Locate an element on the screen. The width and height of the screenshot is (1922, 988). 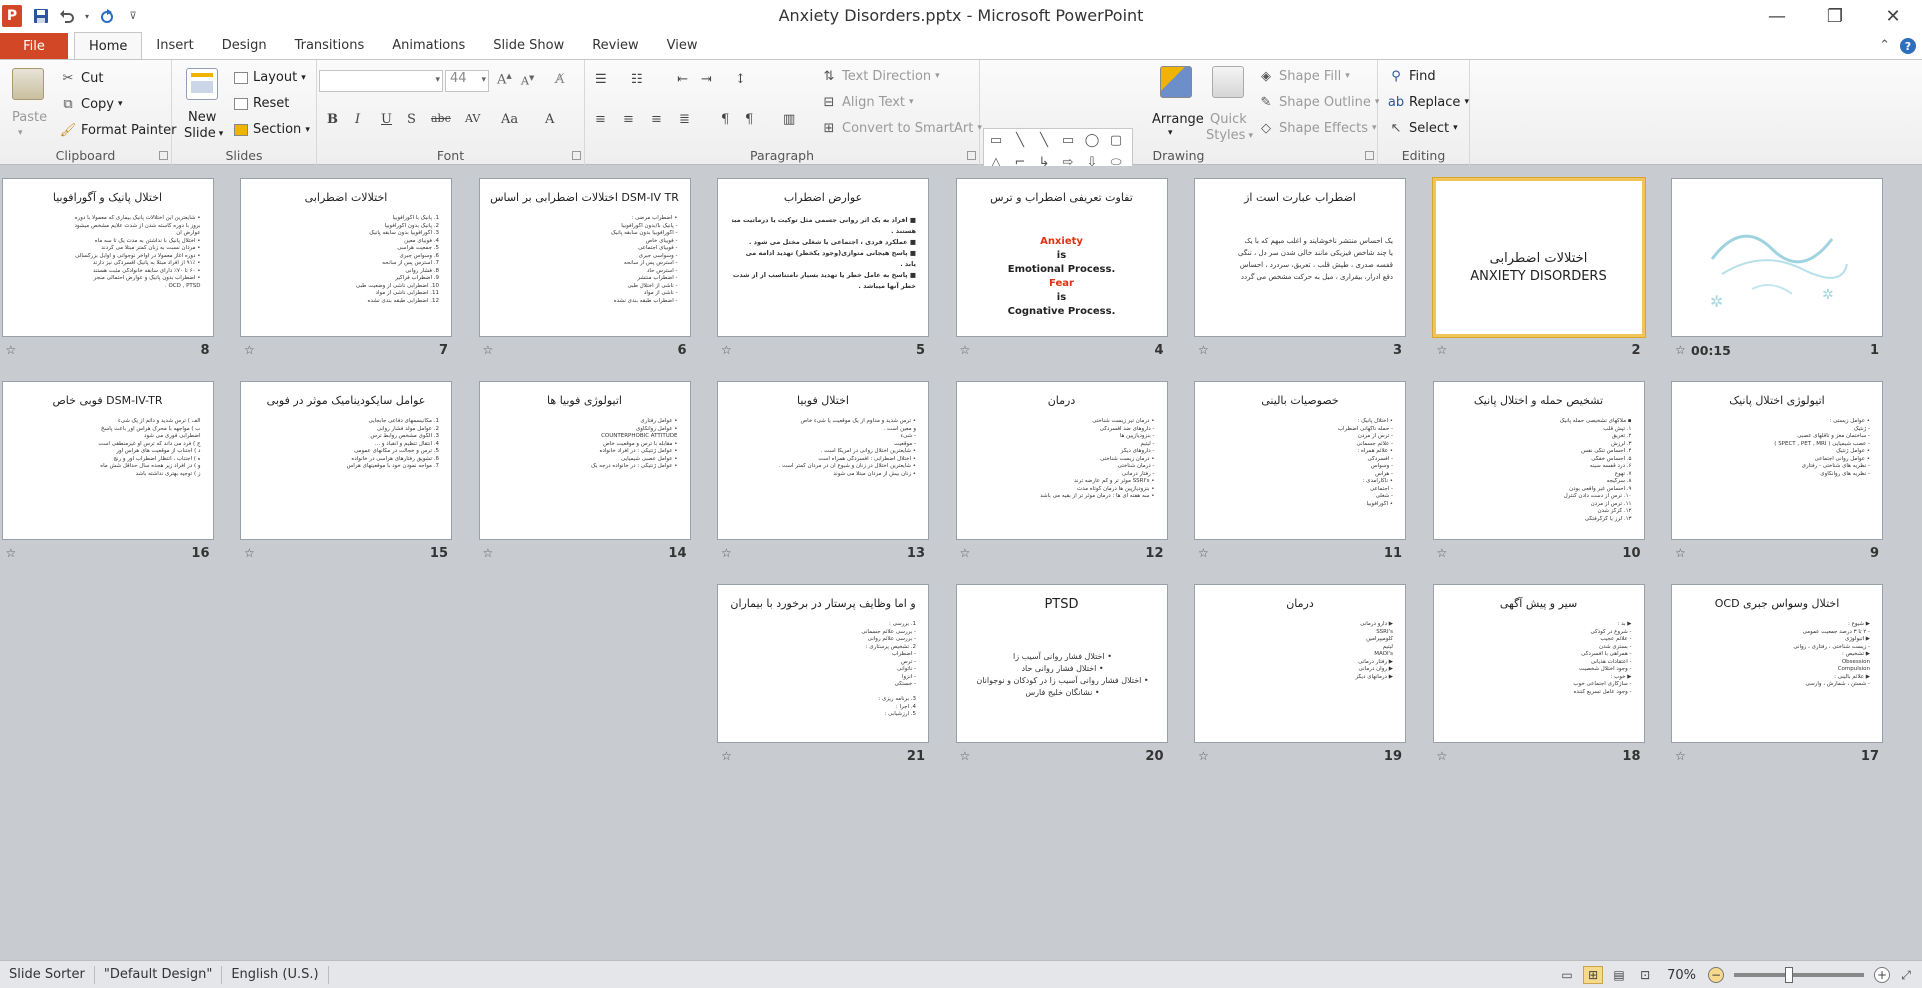
justify-icon: ≣ is located at coordinates (684, 119).